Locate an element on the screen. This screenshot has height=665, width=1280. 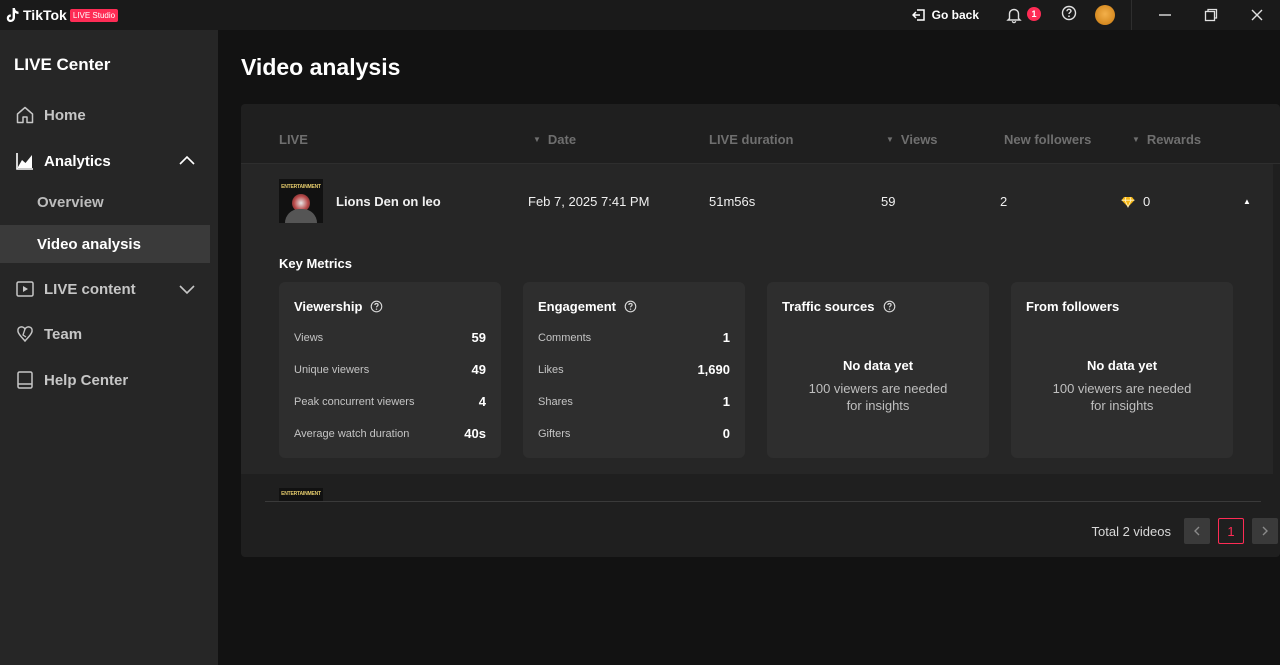
metric-row: Unique viewers 49 is located at coordinates (390, 369).